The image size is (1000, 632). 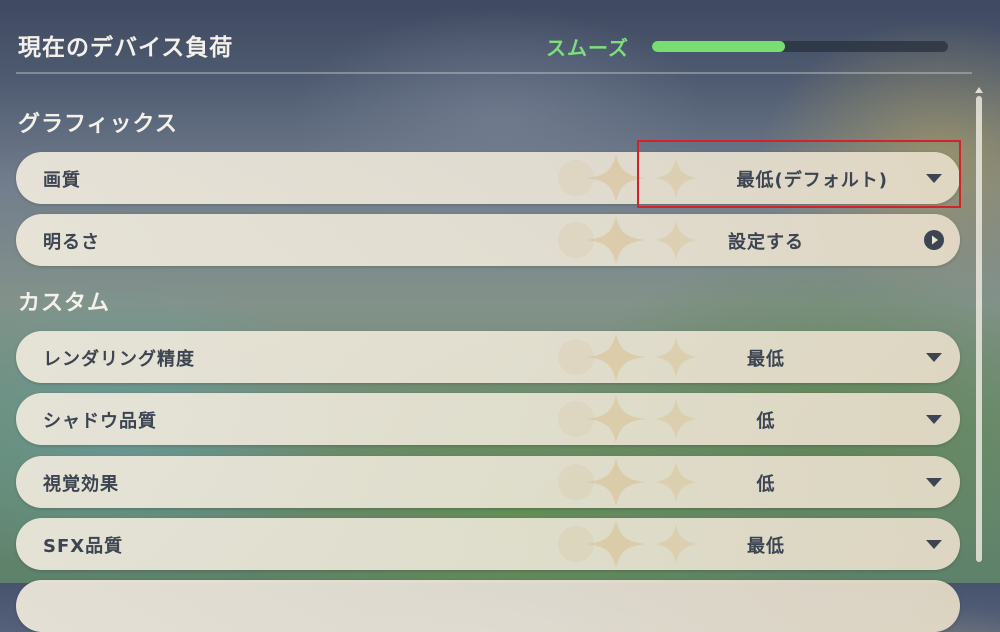 I want to click on scroll-up-icon, so click(x=979, y=90).